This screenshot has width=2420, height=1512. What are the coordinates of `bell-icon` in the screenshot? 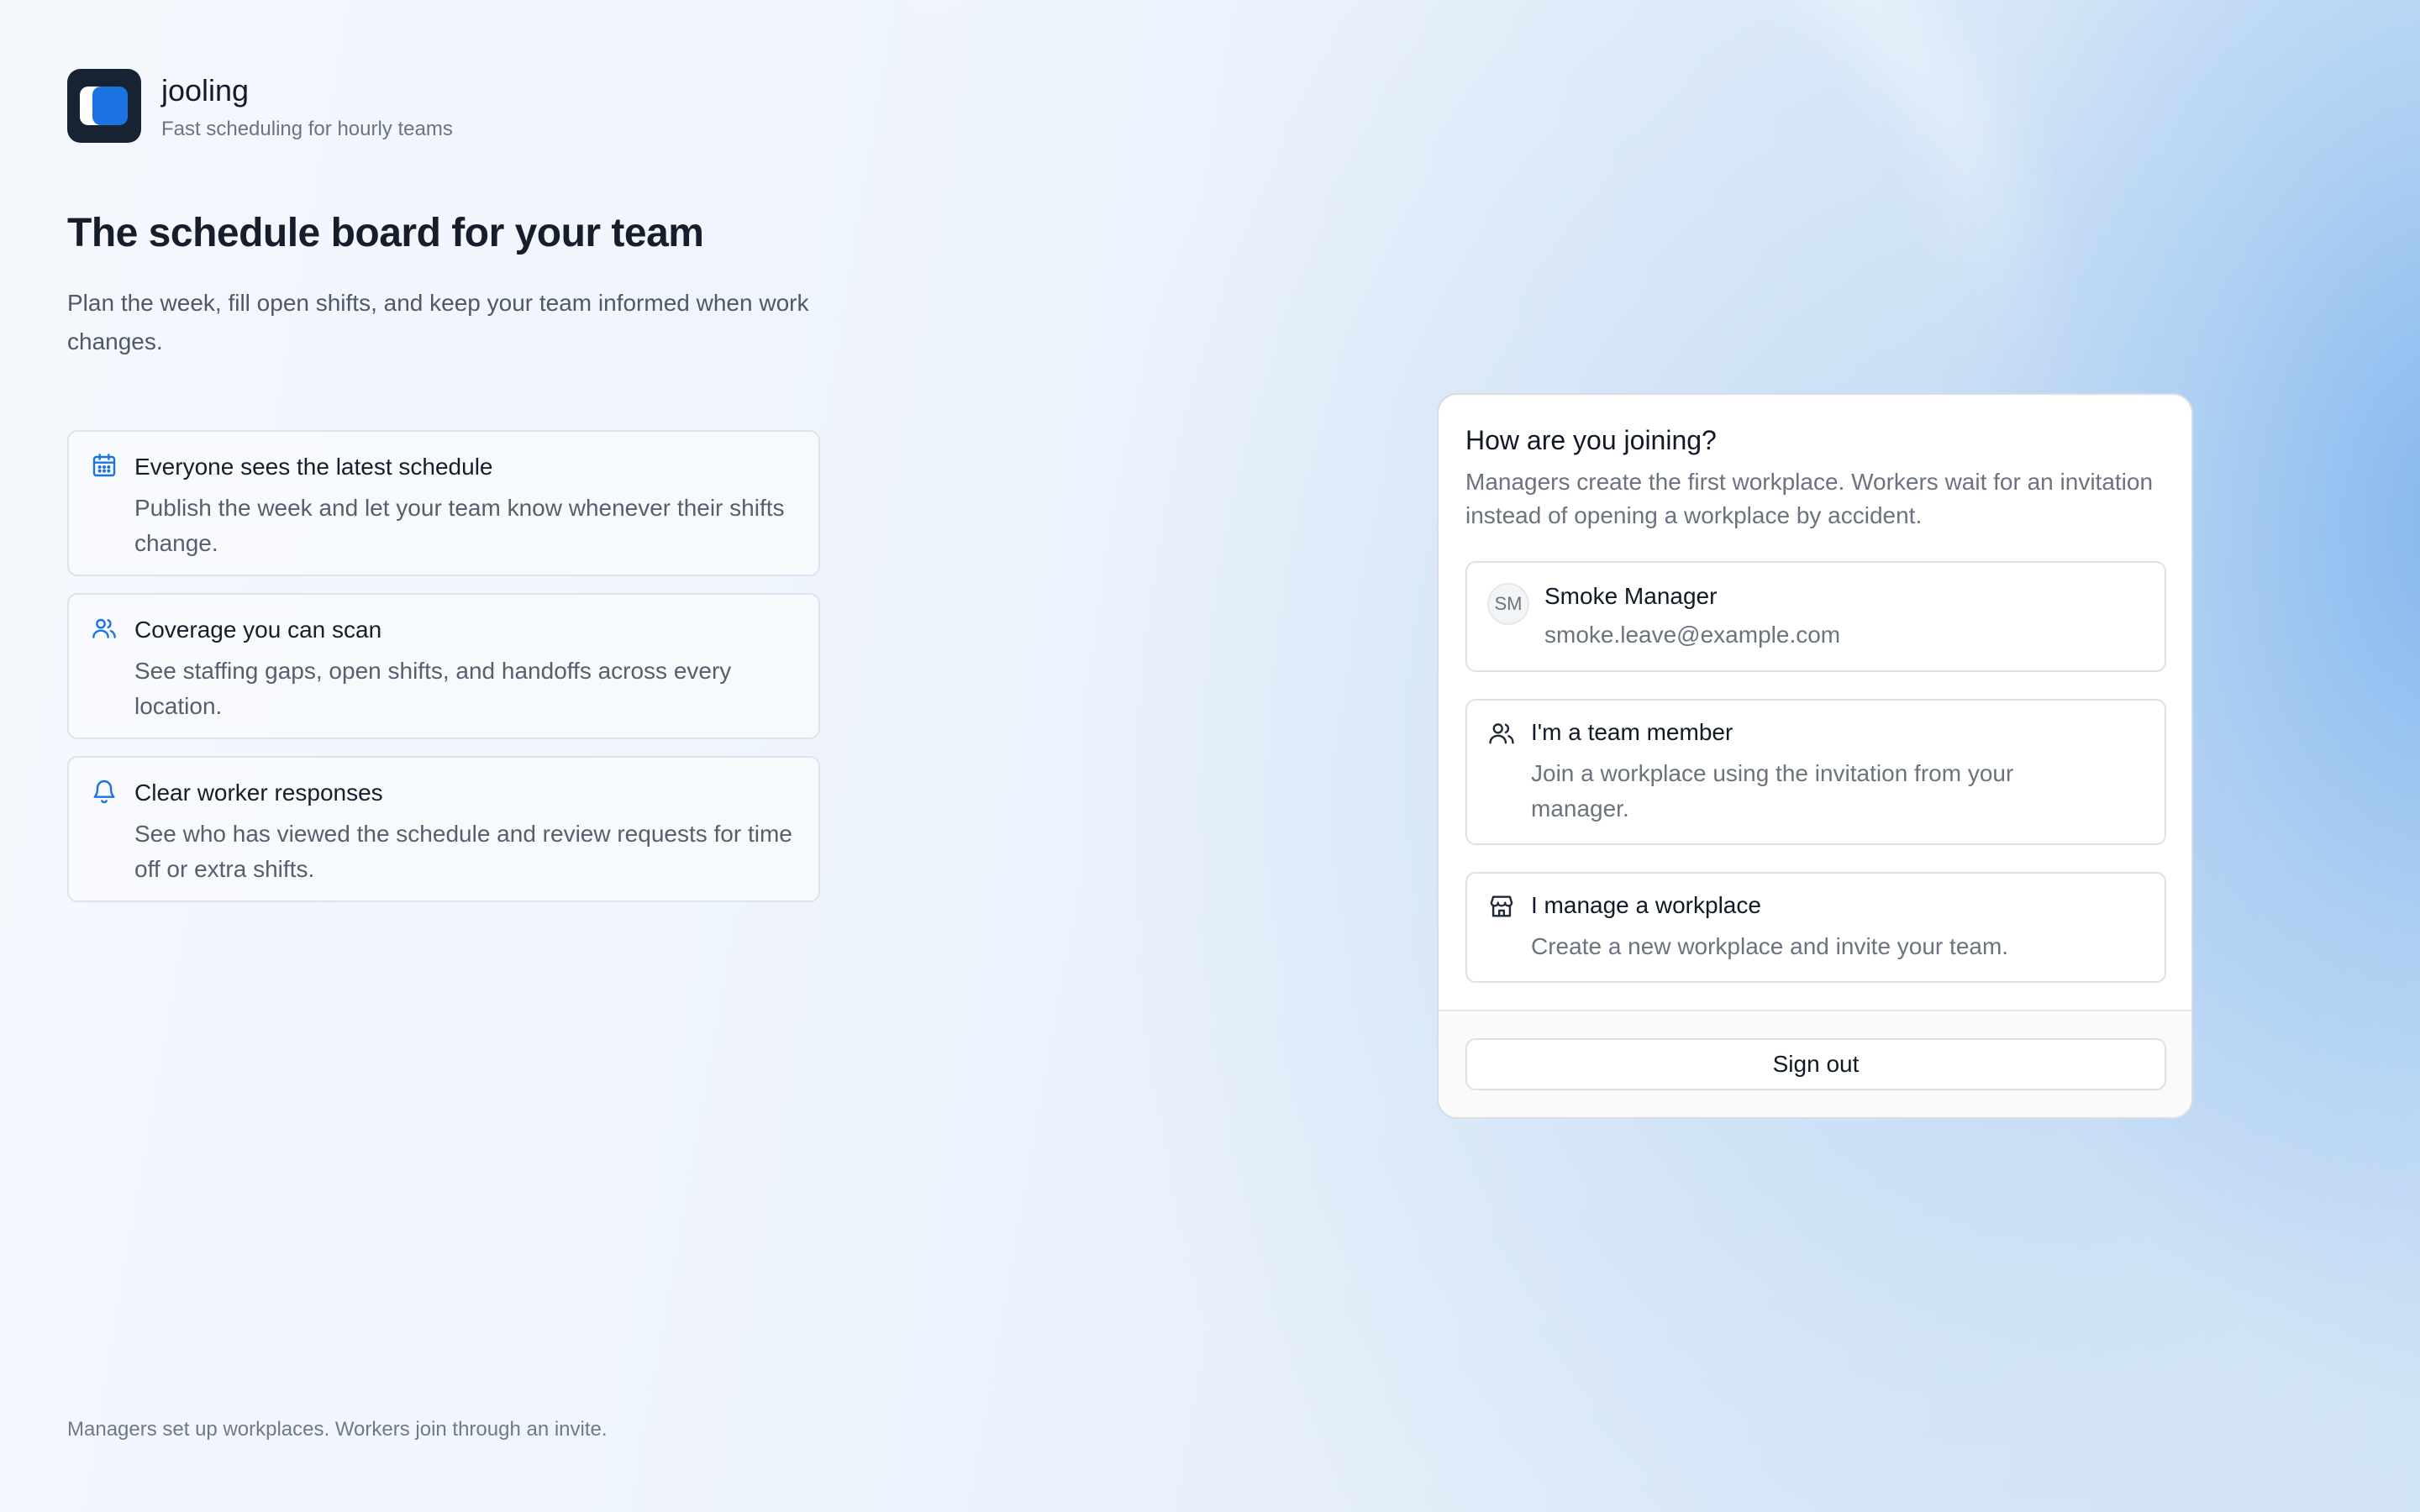 It's located at (104, 792).